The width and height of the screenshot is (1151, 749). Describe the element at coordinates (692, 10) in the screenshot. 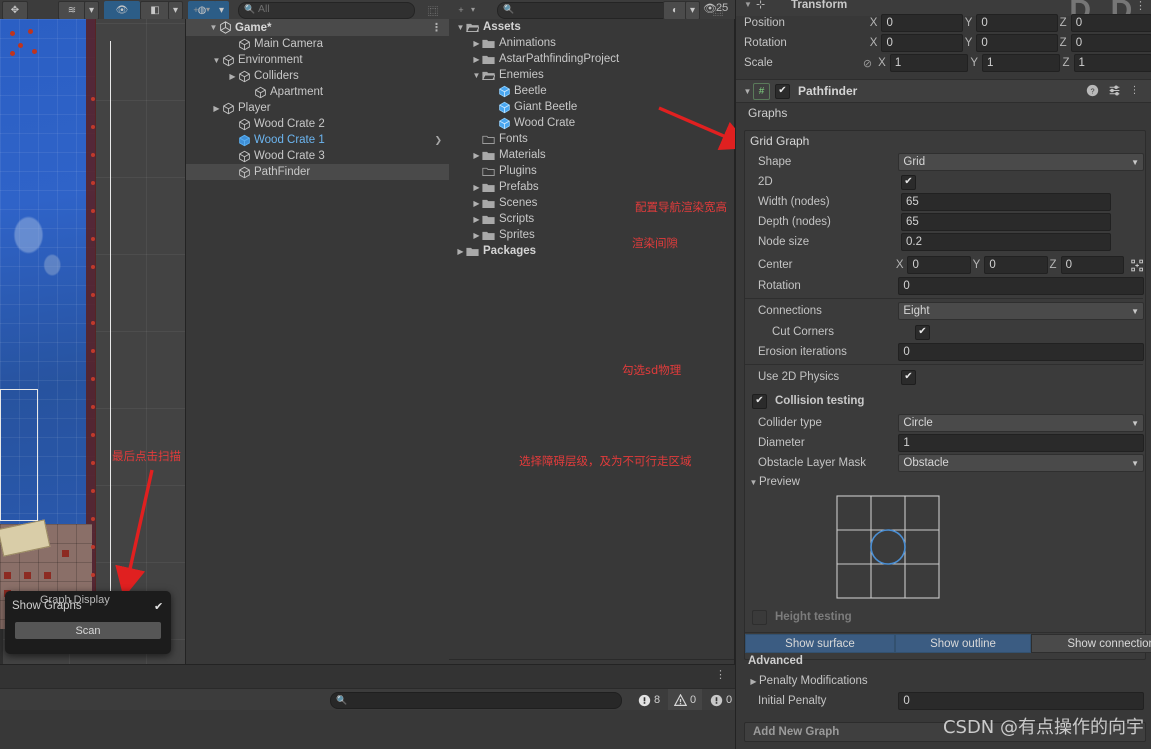

I see `toolbar-extra-dropdown-icon: ▾` at that location.